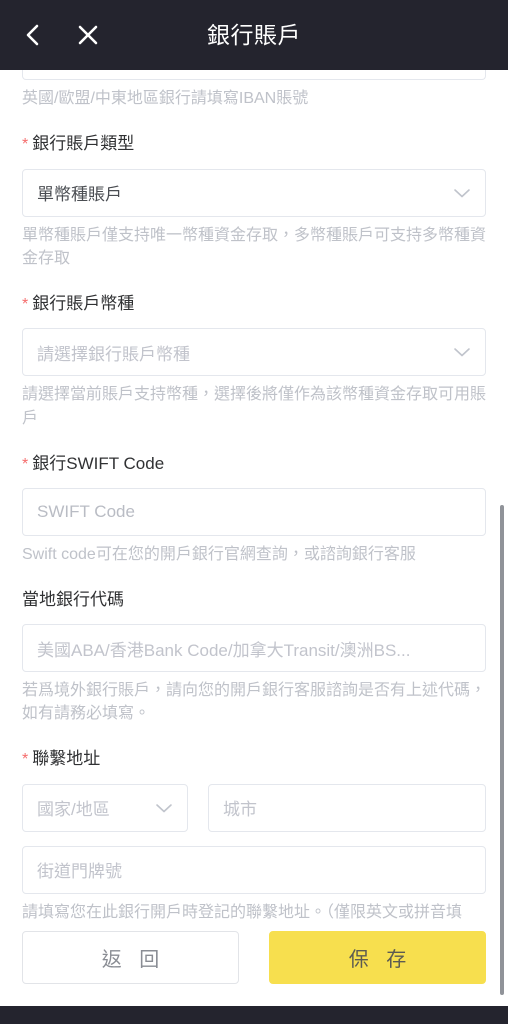 The image size is (508, 1024). I want to click on chevron-left-icon, so click(33, 35).